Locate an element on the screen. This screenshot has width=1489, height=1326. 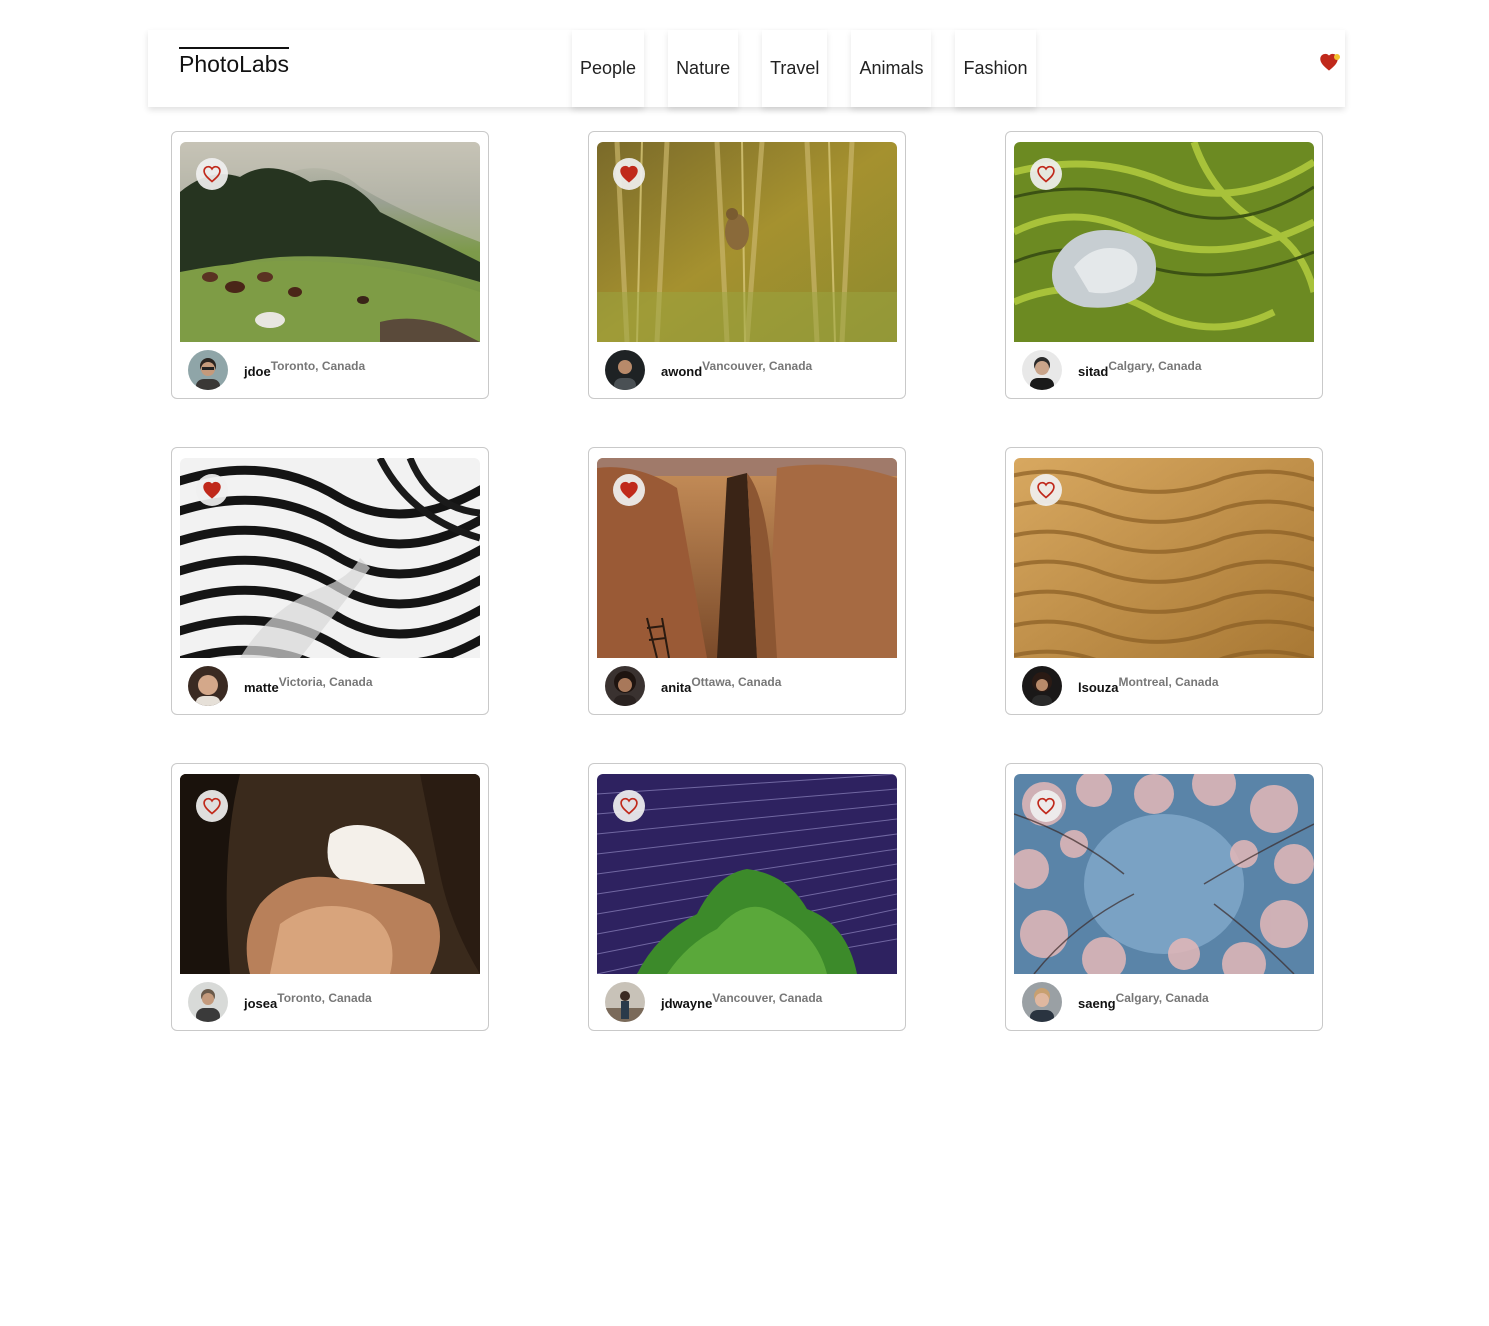
topic-list: People Nature Travel Animals Fashion is located at coordinates (816, 68).